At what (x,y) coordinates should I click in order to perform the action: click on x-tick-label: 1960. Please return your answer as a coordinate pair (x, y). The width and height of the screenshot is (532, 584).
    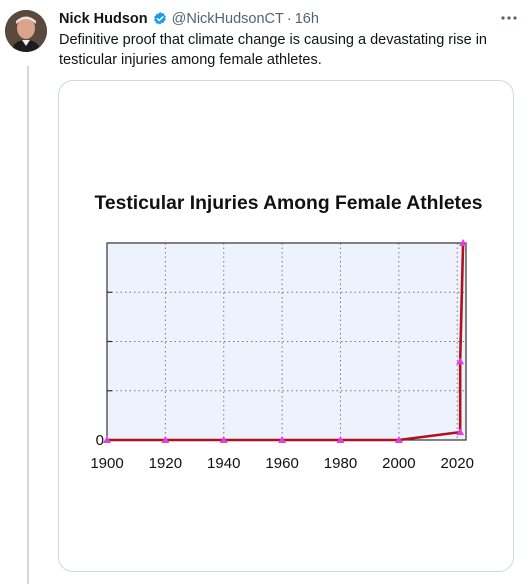
    Looking at the image, I should click on (281, 463).